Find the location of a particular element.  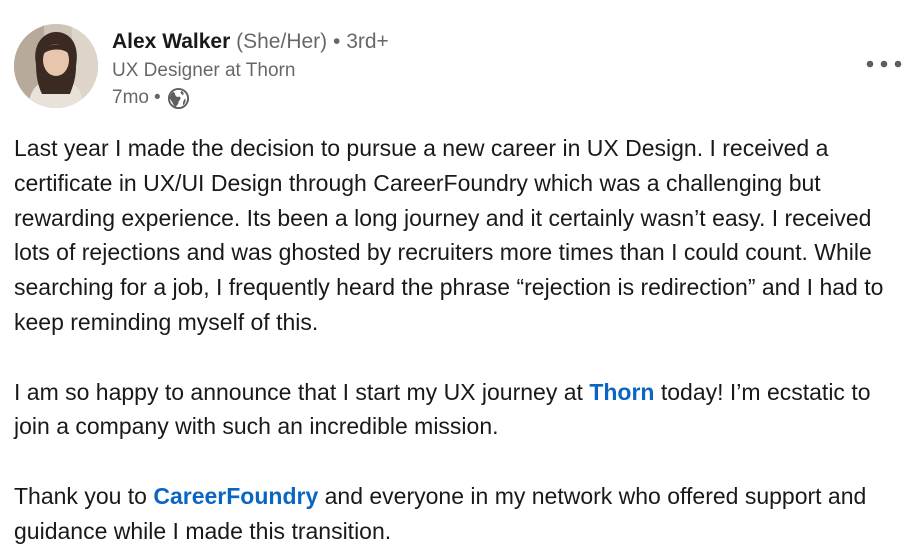

author-name: Alex Walker is located at coordinates (171, 41).